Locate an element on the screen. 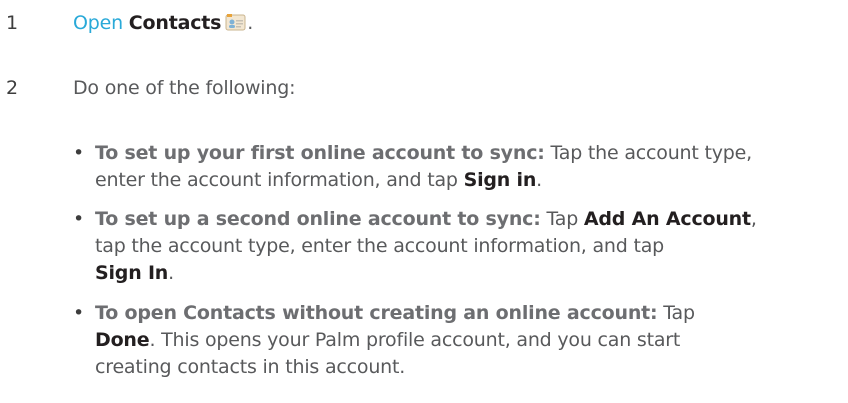  contacts-app-icon is located at coordinates (236, 22).